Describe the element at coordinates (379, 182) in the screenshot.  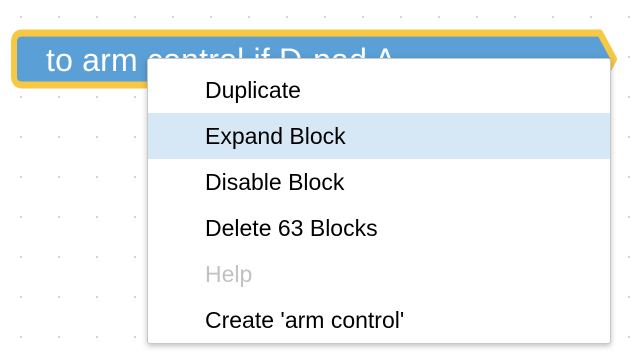
I see `menu-item-disable-block: Disable Block` at that location.